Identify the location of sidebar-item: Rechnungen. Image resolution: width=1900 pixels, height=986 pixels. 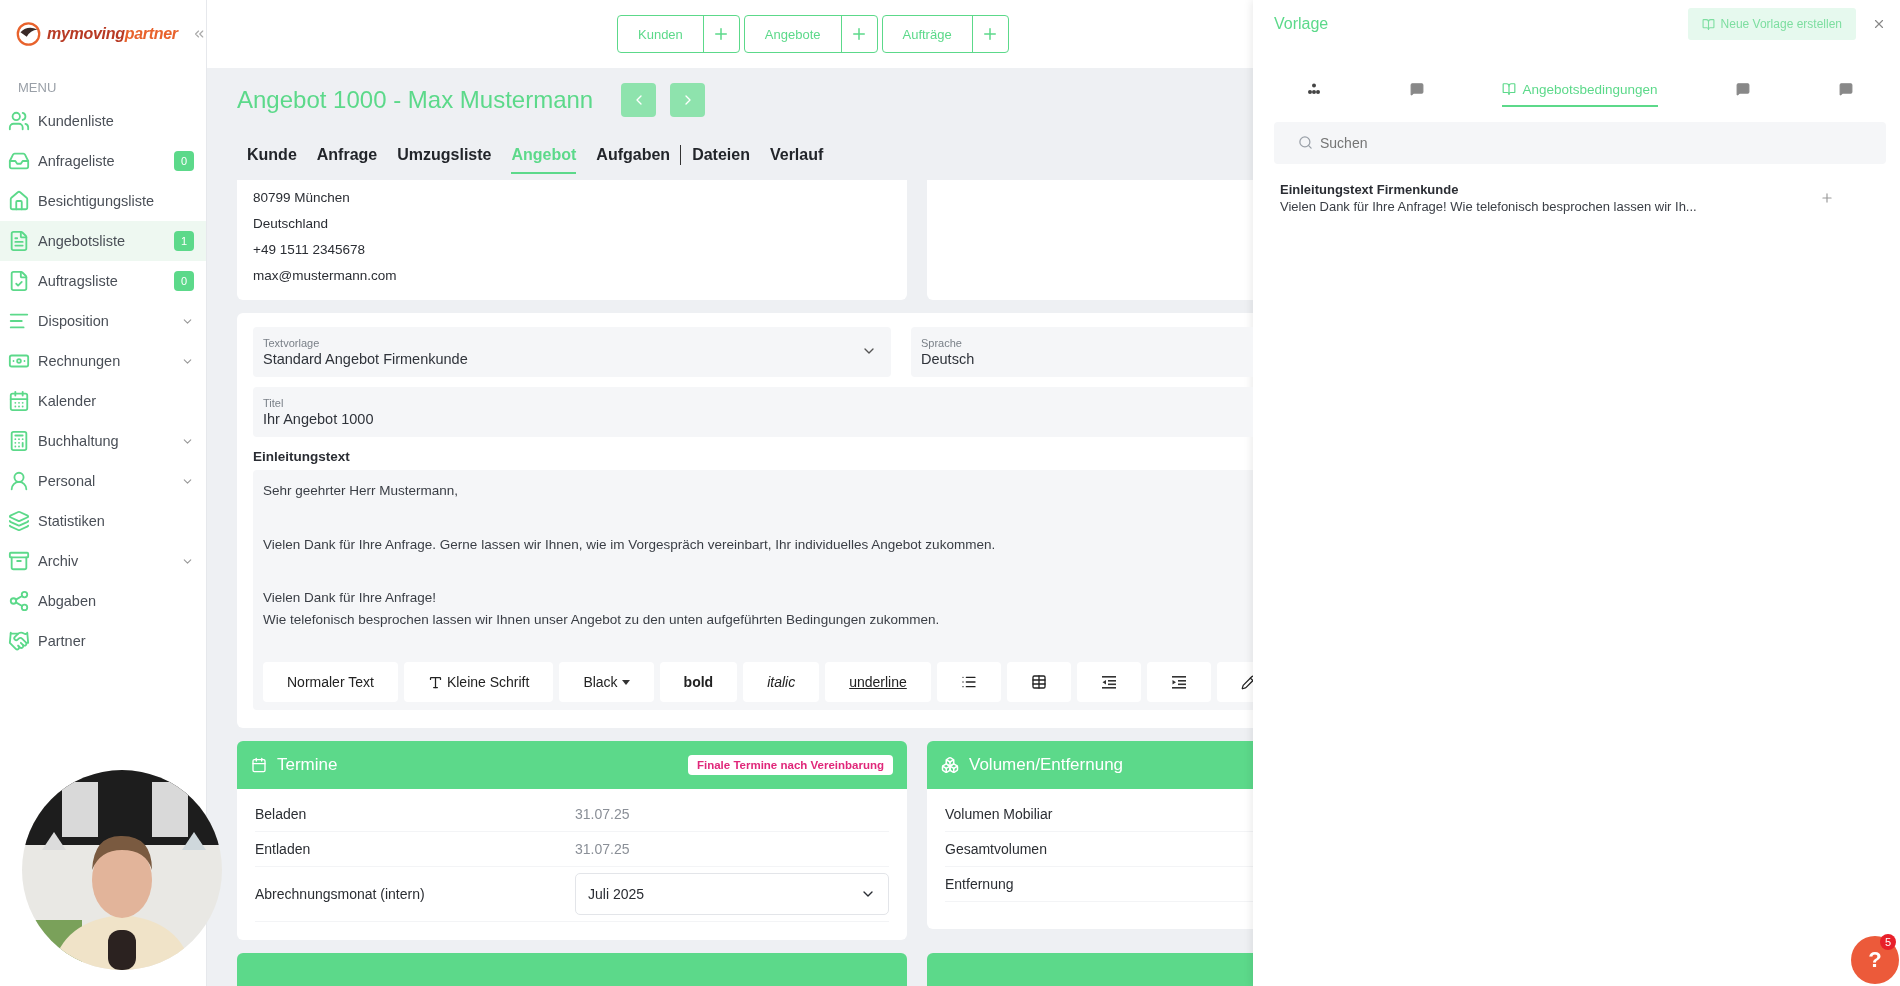
(103, 361).